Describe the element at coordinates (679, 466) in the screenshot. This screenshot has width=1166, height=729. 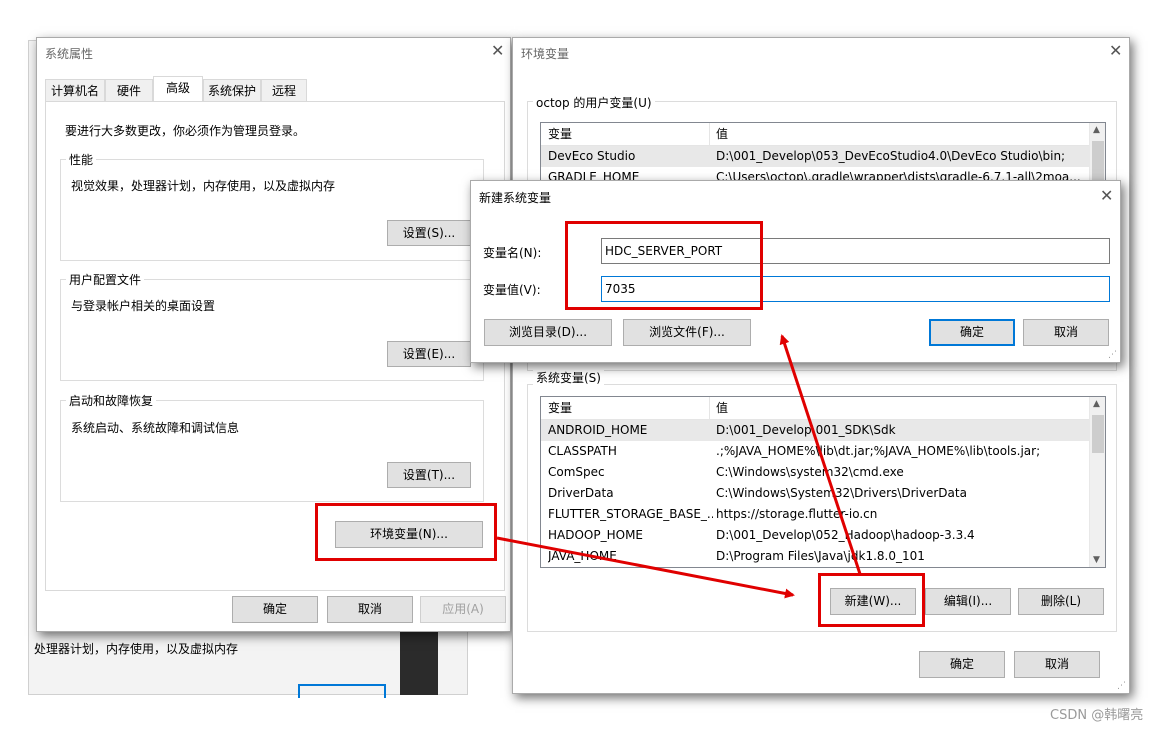
I see `annotation-arrows` at that location.